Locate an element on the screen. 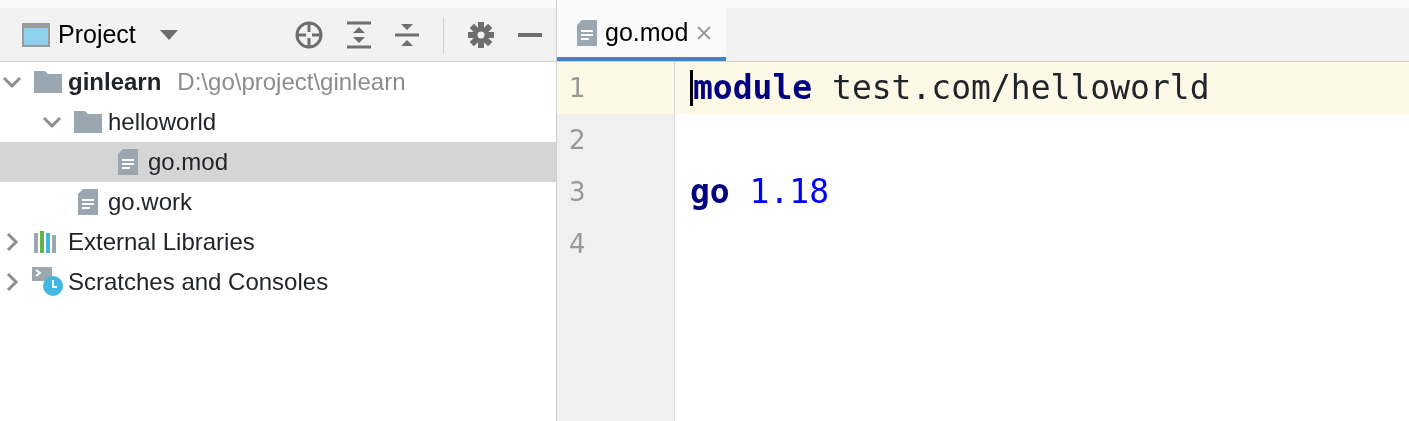 This screenshot has height=421, width=1409. project-path: D:\go\project\ginlearn is located at coordinates (291, 82).